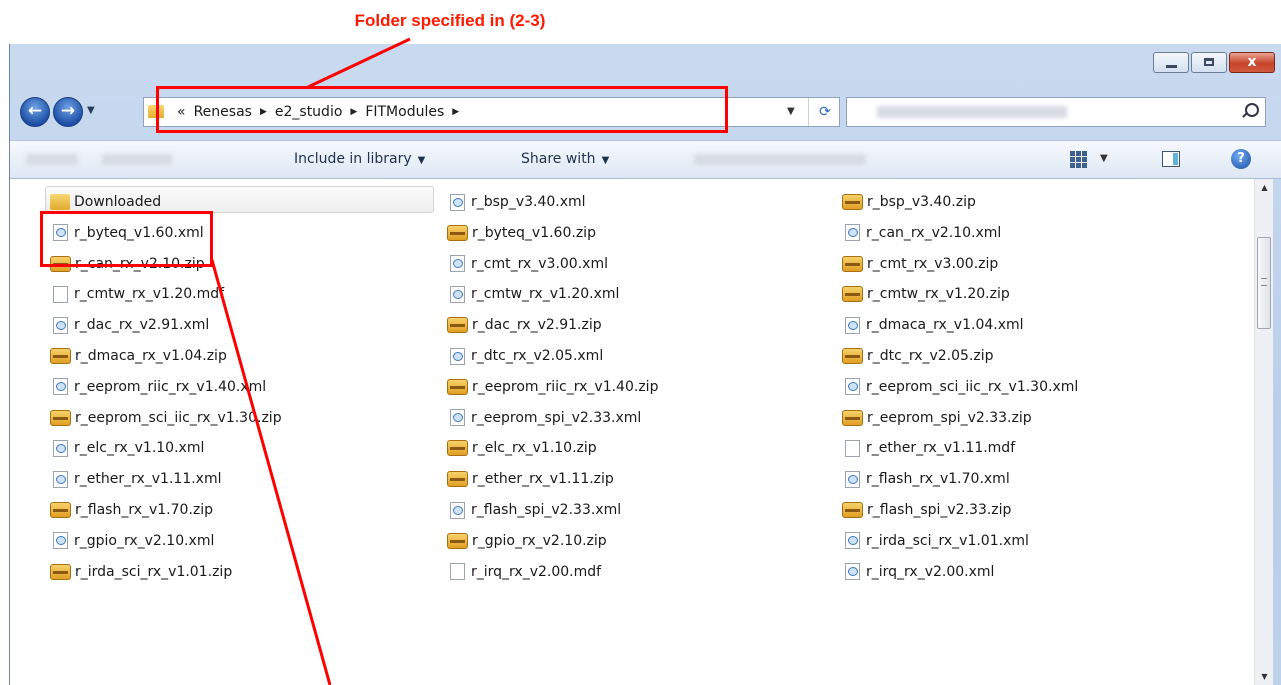 The width and height of the screenshot is (1281, 685). I want to click on file-item: r_eeprom_riic_rx_v1.40.xml, so click(158, 387).